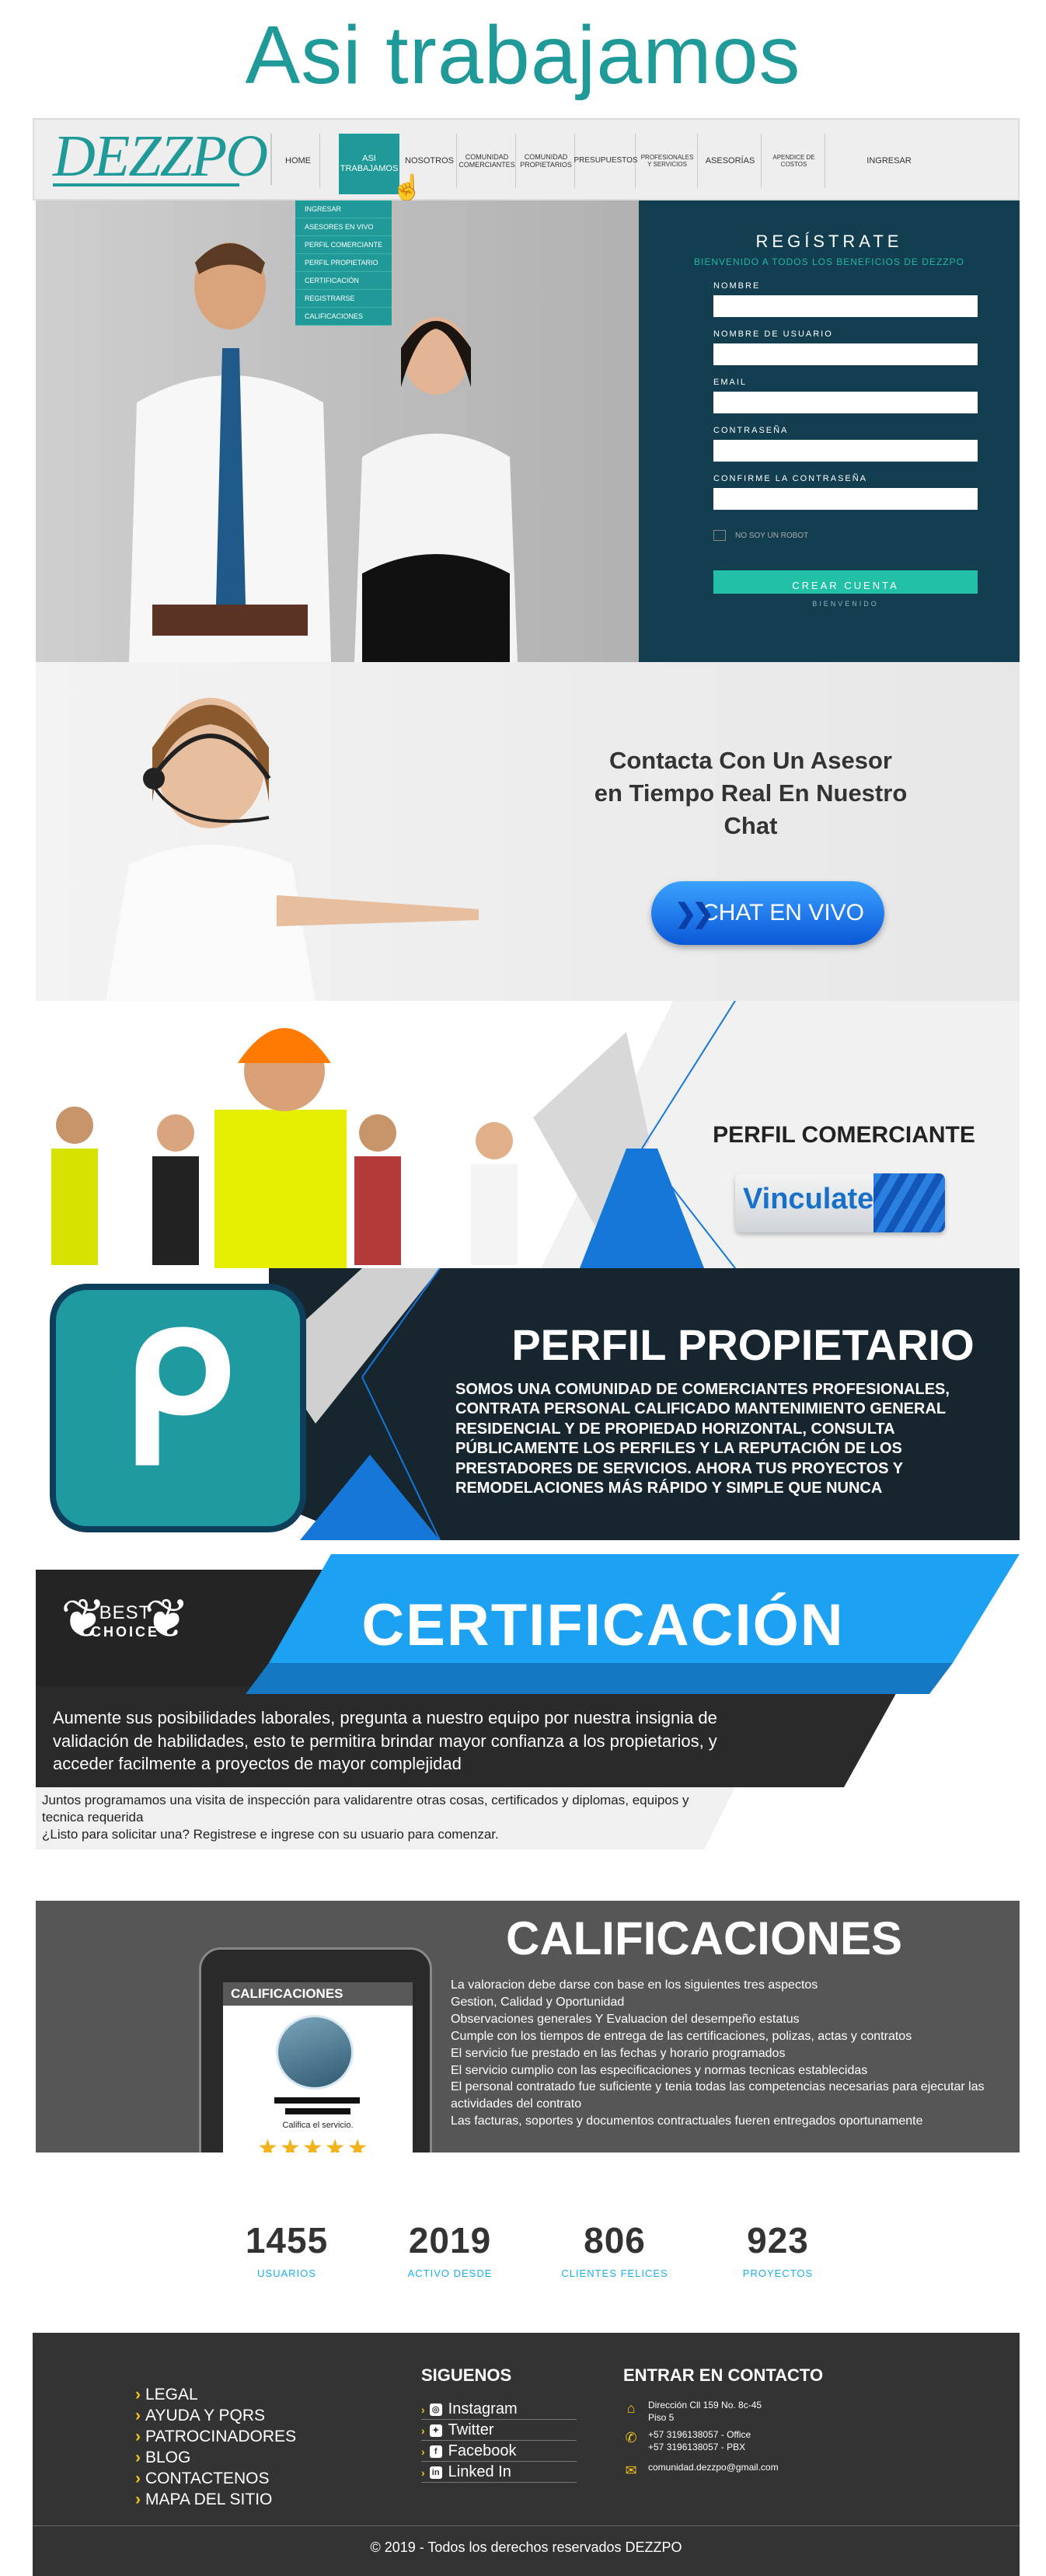 This screenshot has width=1046, height=2576. Describe the element at coordinates (751, 430) in the screenshot. I see `password-label: CONTRASEÑA` at that location.